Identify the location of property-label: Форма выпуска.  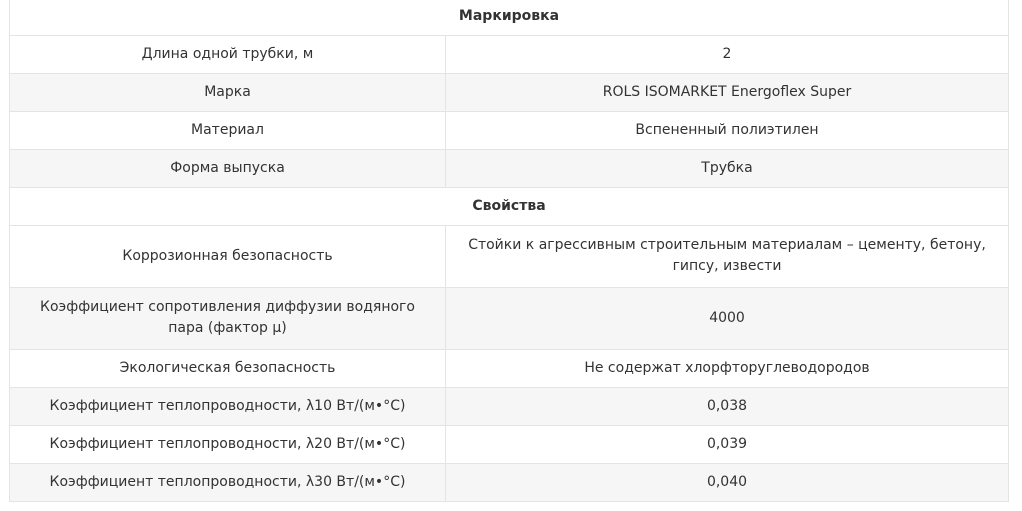
(227, 168).